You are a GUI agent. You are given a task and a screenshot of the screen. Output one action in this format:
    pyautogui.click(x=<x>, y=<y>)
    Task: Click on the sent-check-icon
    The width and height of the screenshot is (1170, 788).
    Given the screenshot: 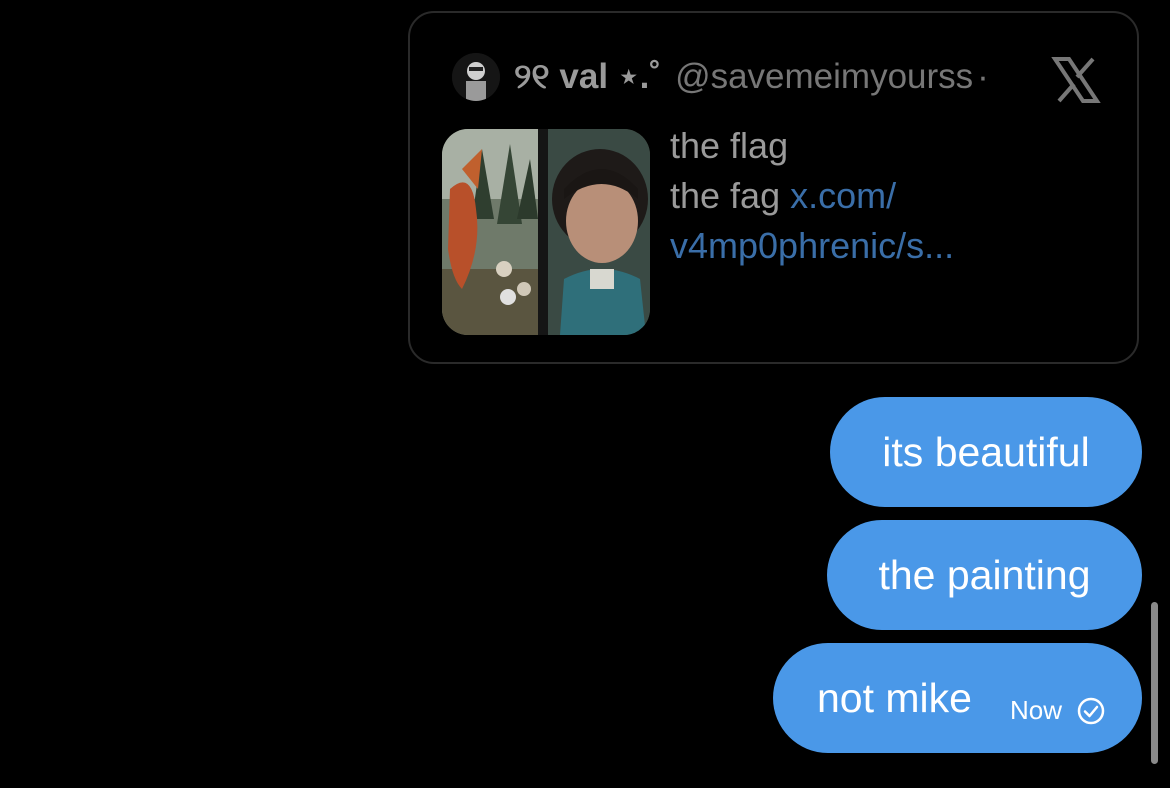 What is the action you would take?
    pyautogui.click(x=1091, y=710)
    